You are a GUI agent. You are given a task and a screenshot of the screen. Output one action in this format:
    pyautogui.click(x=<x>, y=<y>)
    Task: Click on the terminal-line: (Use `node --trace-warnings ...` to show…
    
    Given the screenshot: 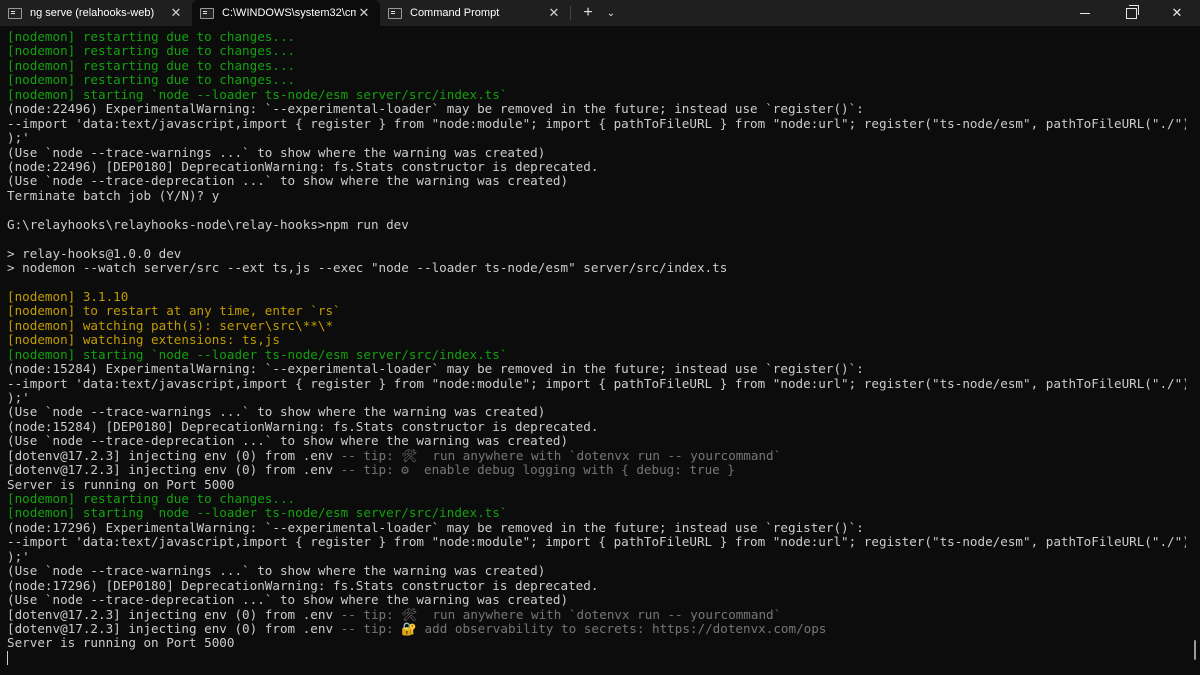 What is the action you would take?
    pyautogui.click(x=596, y=412)
    